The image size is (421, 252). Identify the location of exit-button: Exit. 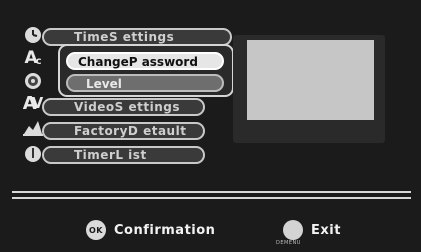
(312, 230).